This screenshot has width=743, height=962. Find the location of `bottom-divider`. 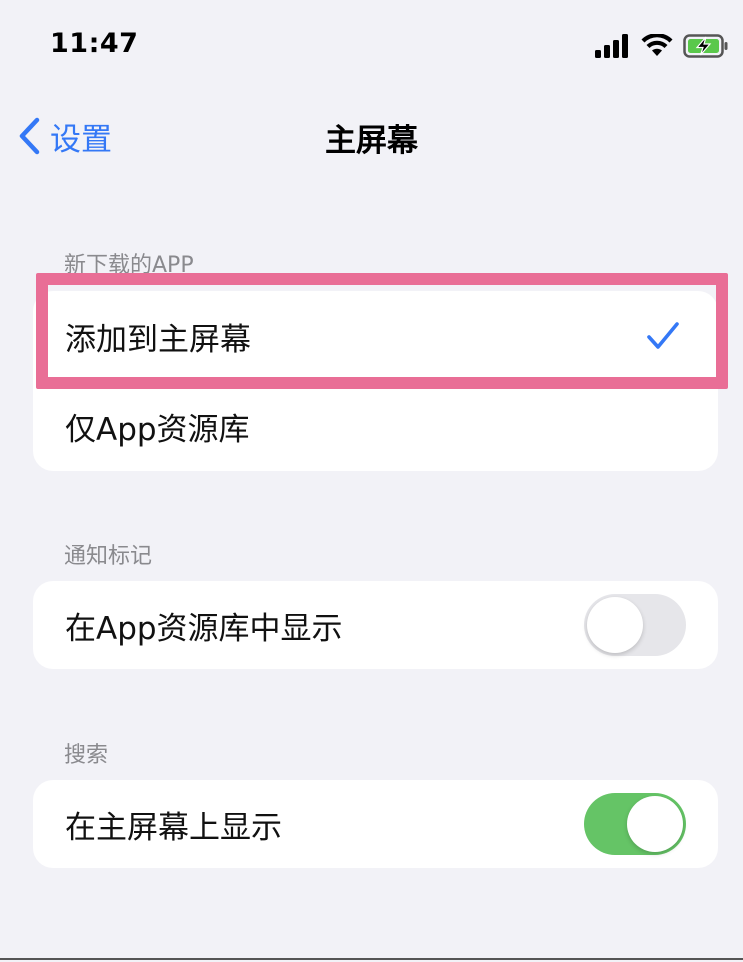

bottom-divider is located at coordinates (371, 959).